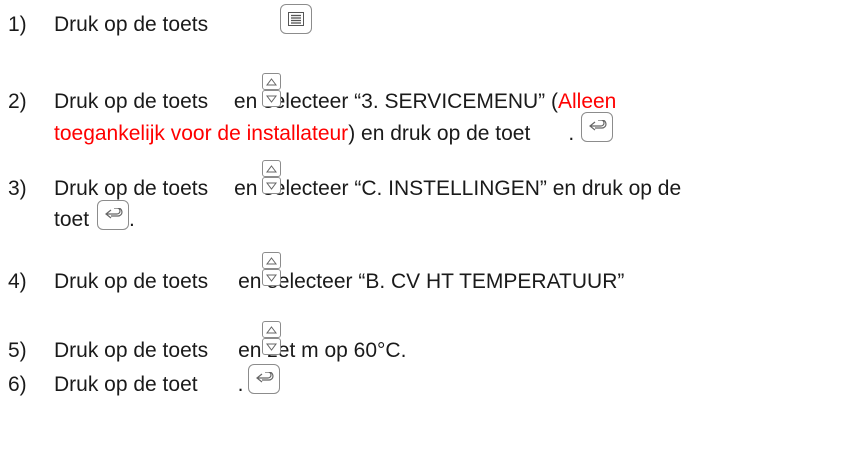  I want to click on step-warning-text: toegankelijk voor de installateur, so click(201, 133).